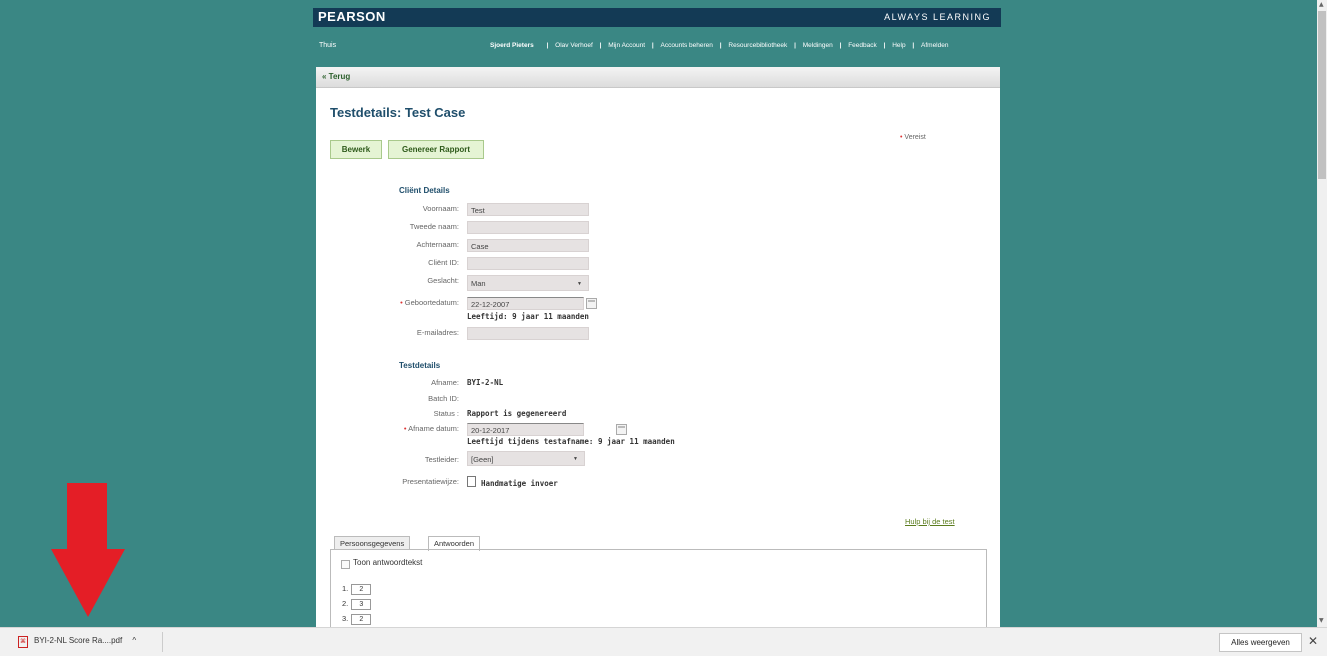  Describe the element at coordinates (913, 137) in the screenshot. I see `required-note: • Vereist` at that location.